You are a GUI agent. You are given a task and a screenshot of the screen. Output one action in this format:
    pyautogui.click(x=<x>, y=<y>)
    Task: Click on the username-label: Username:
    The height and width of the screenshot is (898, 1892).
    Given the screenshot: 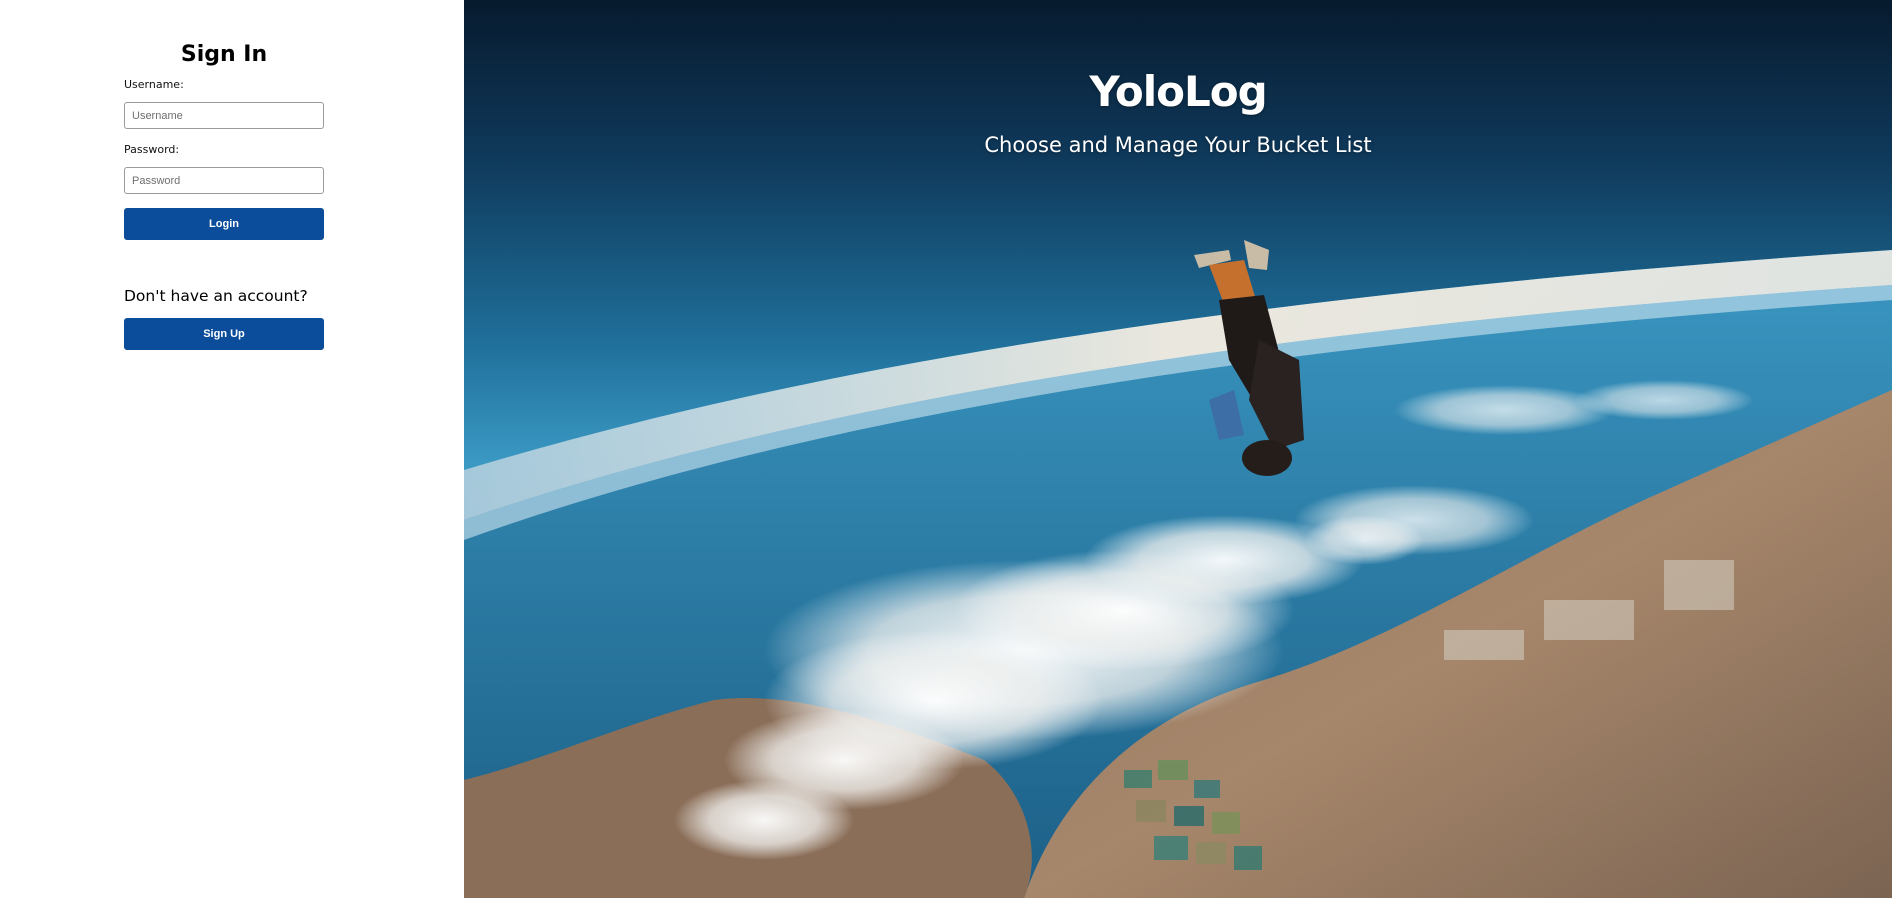 What is the action you would take?
    pyautogui.click(x=154, y=84)
    